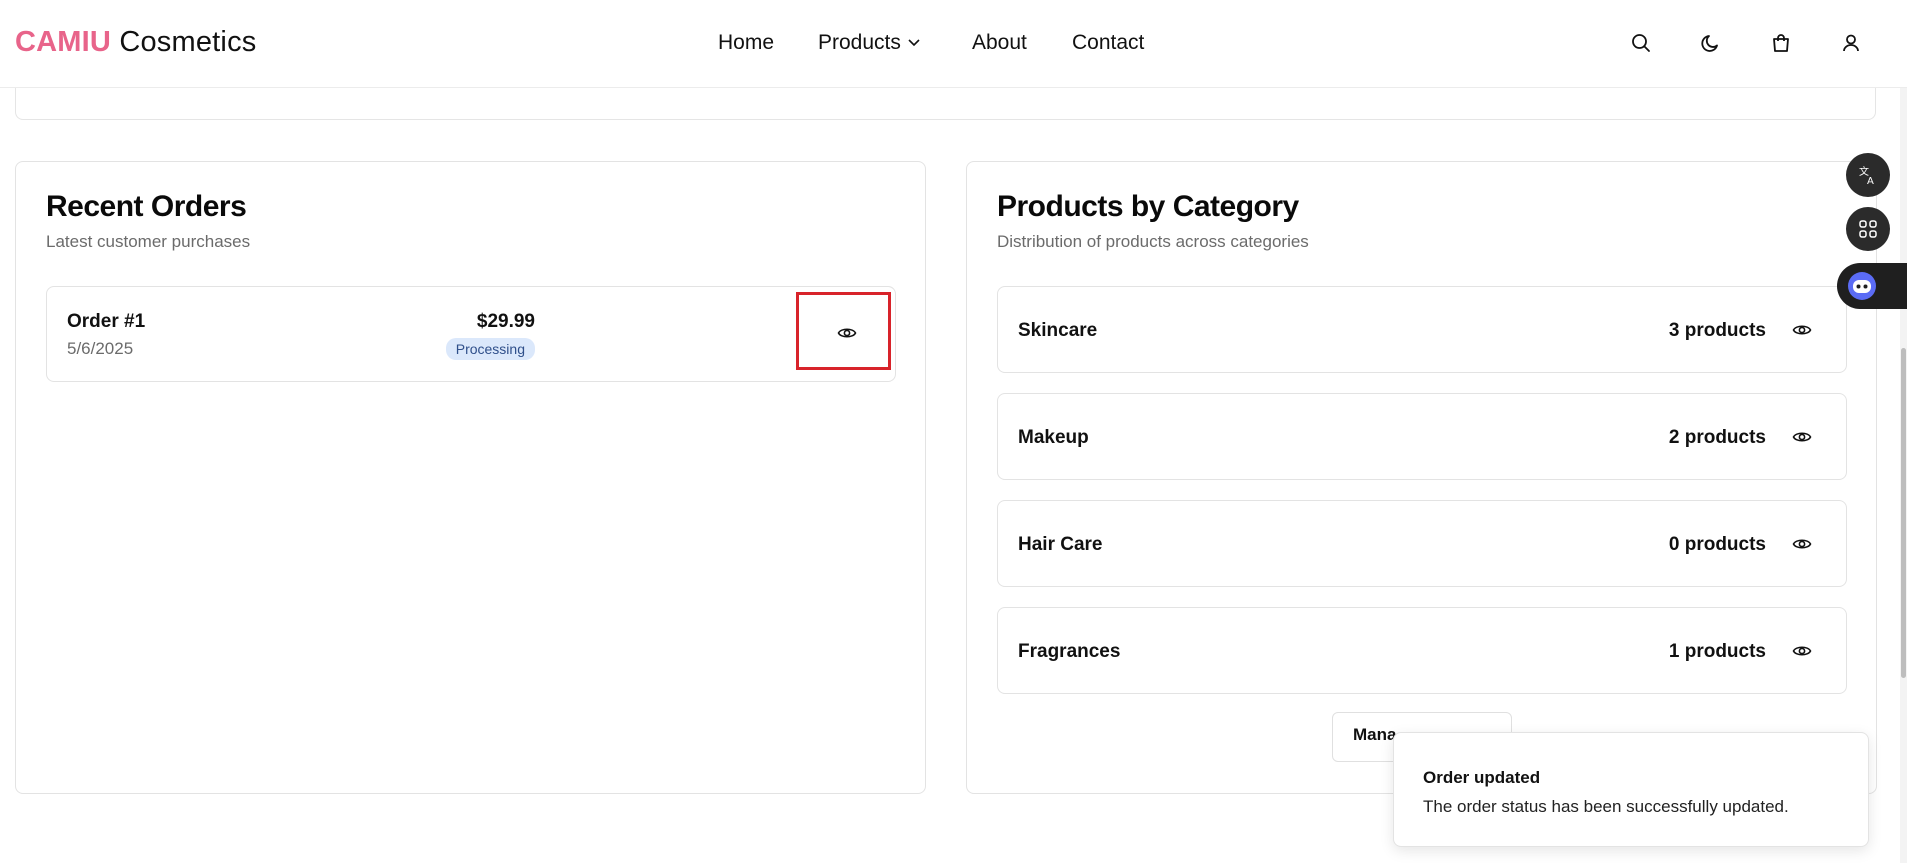  I want to click on nav-products: Products, so click(869, 43).